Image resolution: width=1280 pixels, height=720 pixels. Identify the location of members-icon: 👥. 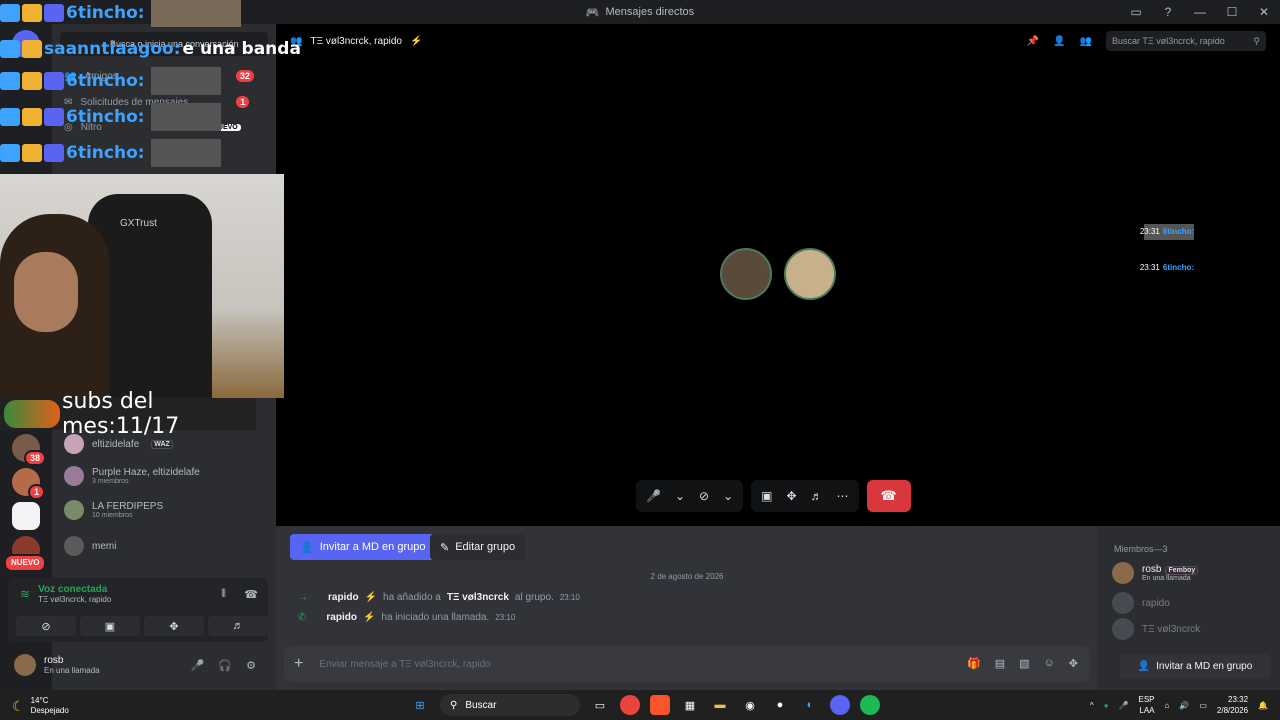
(1086, 41).